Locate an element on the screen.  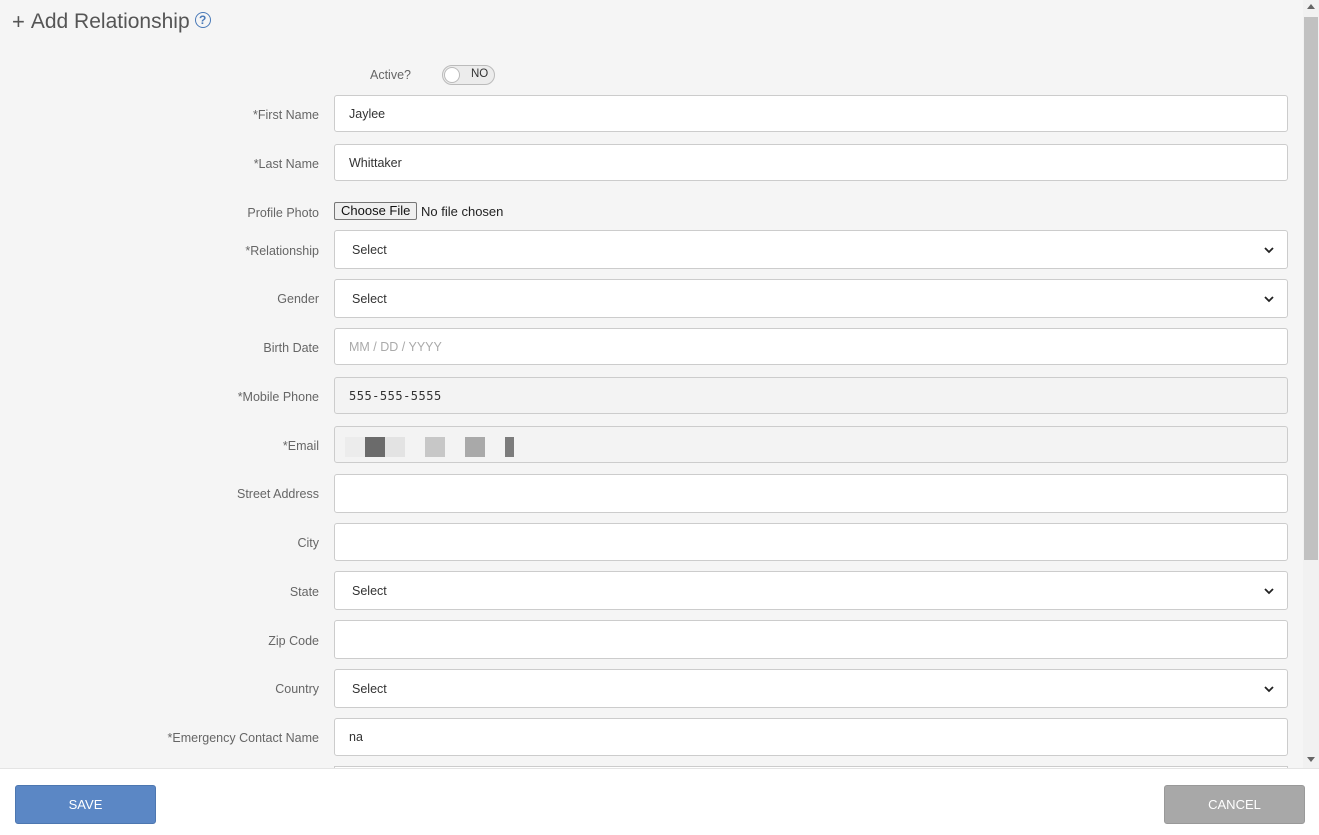
country-value: Select is located at coordinates (369, 688).